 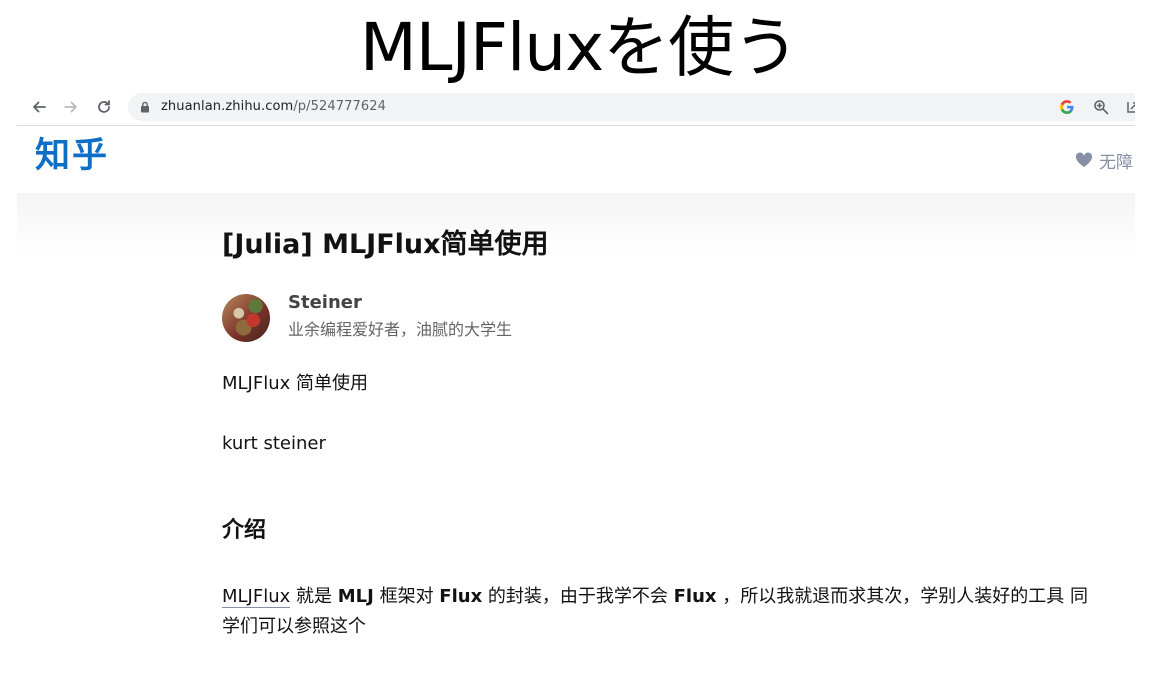 What do you see at coordinates (72, 156) in the screenshot?
I see `site-logo: 知乎` at bounding box center [72, 156].